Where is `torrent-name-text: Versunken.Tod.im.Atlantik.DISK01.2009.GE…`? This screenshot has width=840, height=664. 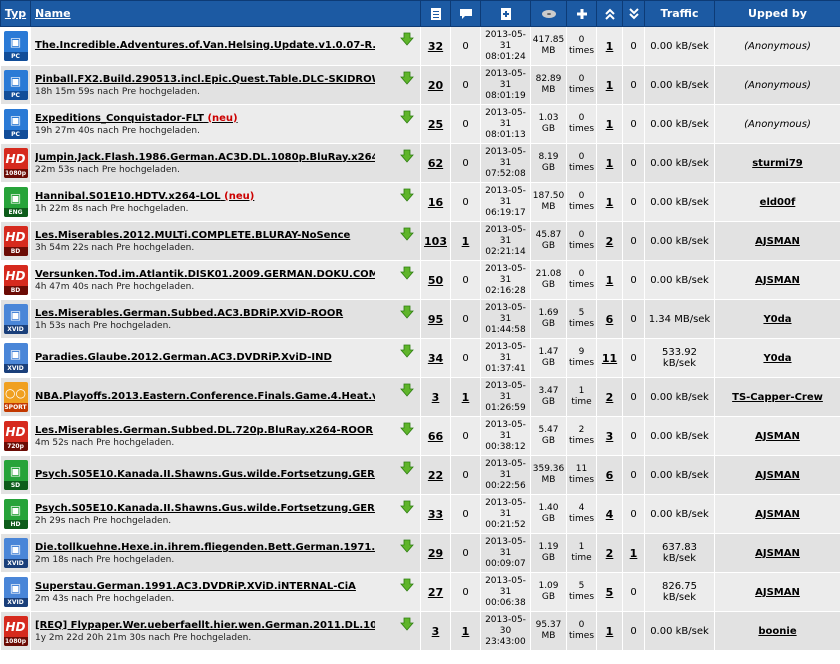 torrent-name-text: Versunken.Tod.im.Atlantik.DISK01.2009.GE… is located at coordinates (205, 274).